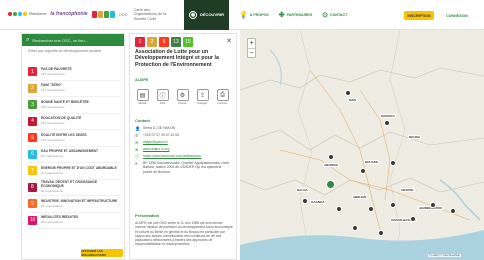  What do you see at coordinates (74, 89) in the screenshot?
I see `odd-item-2: 2 FAIM "ZÉRO" 107 organisations` at bounding box center [74, 89].